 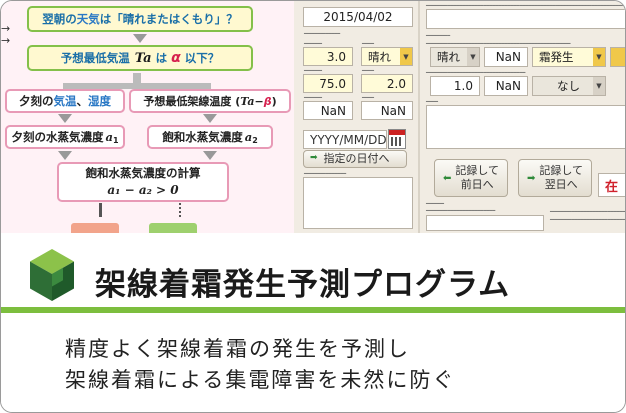 I want to click on page-title: 架線着霜発生予測プログラム, so click(x=303, y=285).